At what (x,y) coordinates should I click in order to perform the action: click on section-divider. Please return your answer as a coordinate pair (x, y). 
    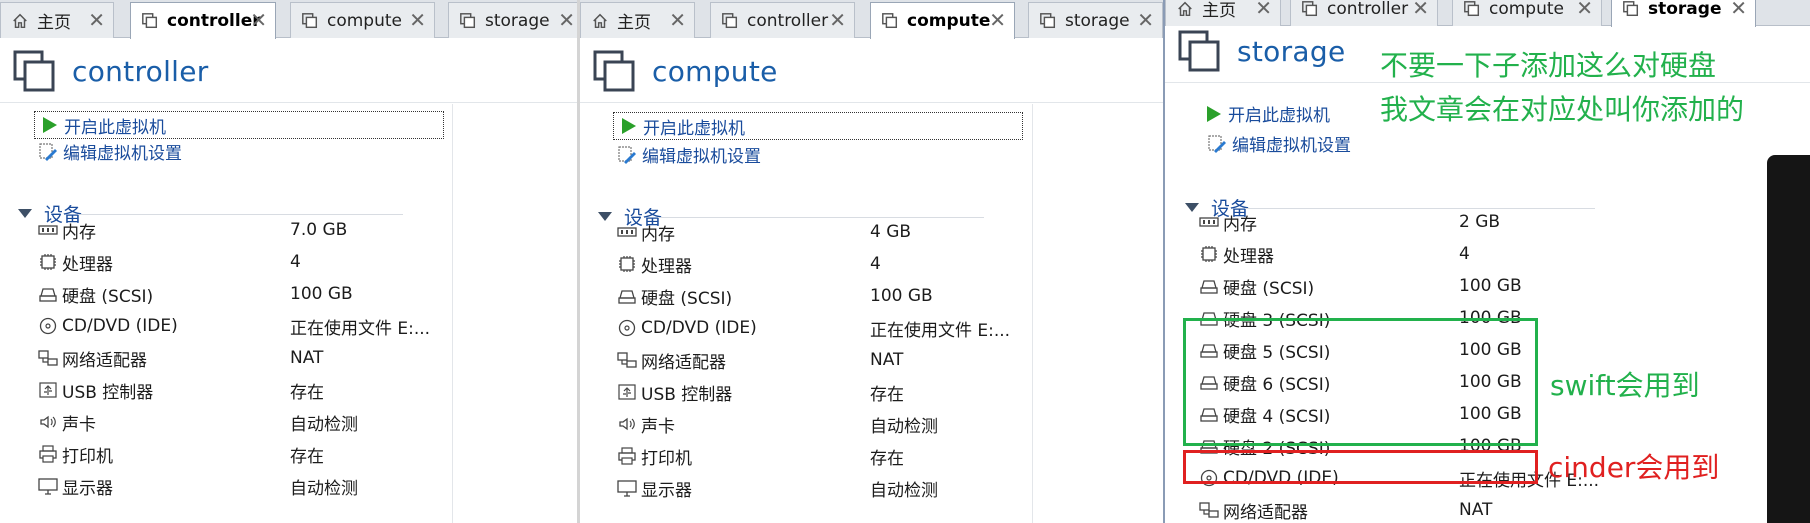
    Looking at the image, I should click on (240, 214).